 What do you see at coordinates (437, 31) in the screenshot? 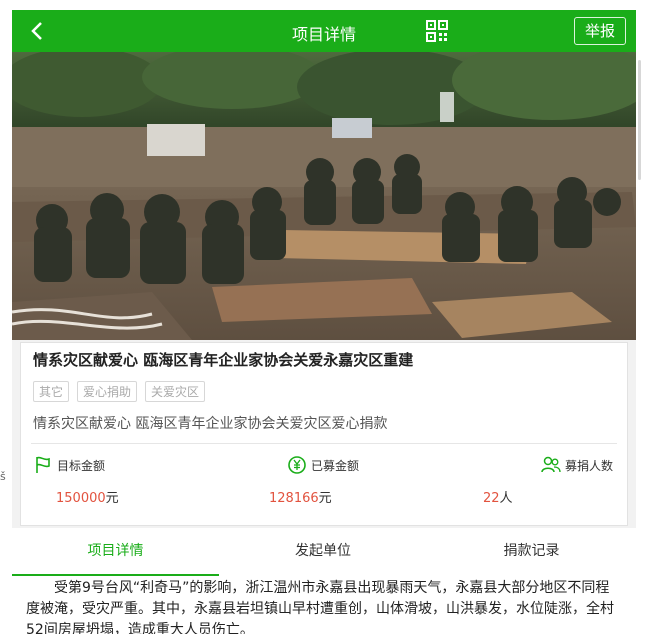
I see `qr-code-icon` at bounding box center [437, 31].